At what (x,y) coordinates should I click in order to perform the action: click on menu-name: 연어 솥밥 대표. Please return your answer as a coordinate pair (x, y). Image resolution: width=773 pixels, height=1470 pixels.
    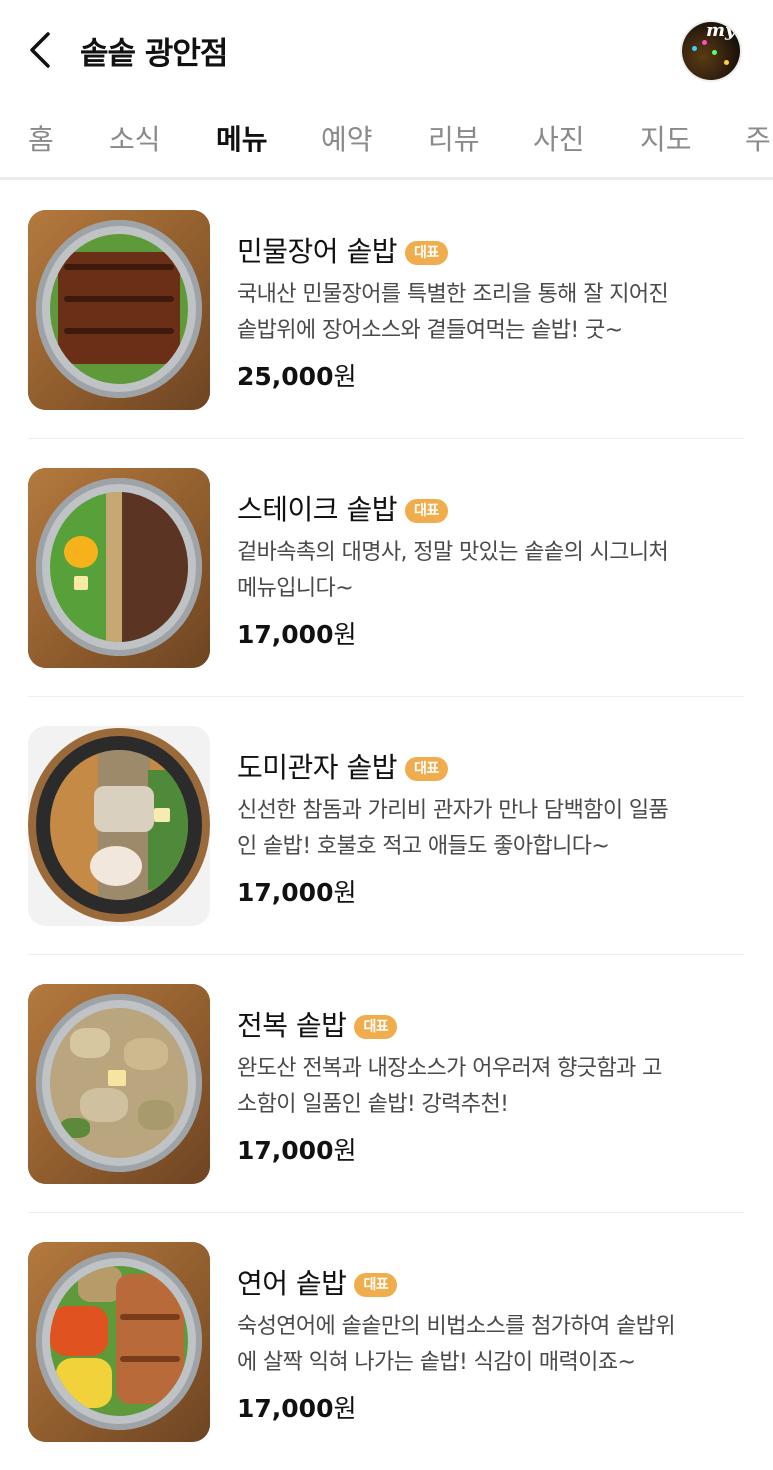
    Looking at the image, I should click on (317, 1282).